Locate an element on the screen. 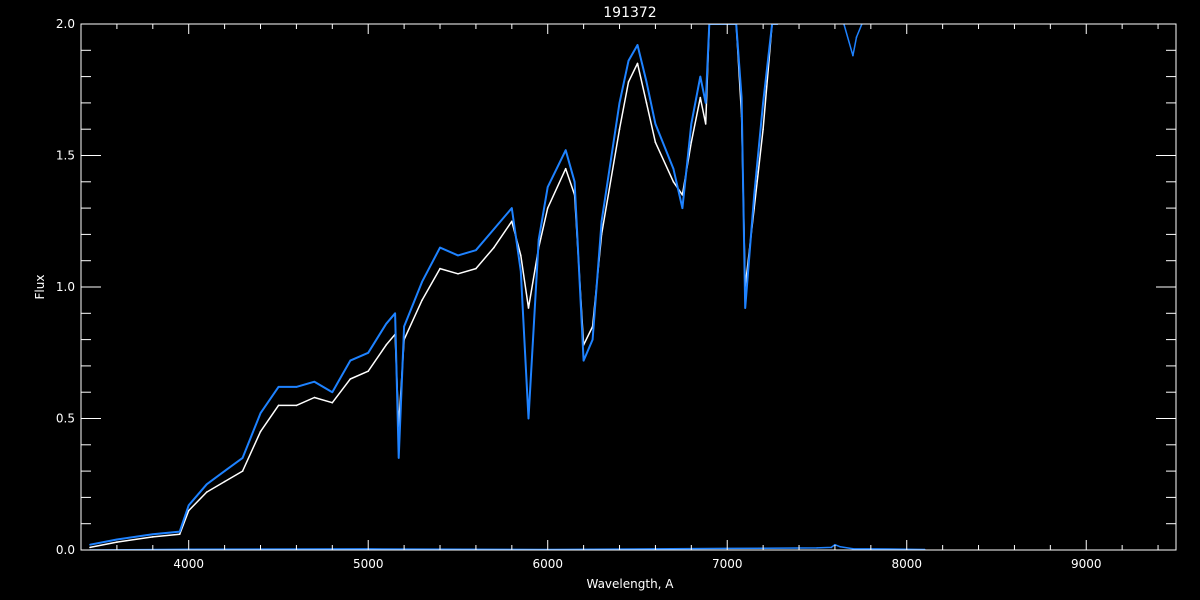  x-axis-label: Wavelength, A is located at coordinates (630, 584).